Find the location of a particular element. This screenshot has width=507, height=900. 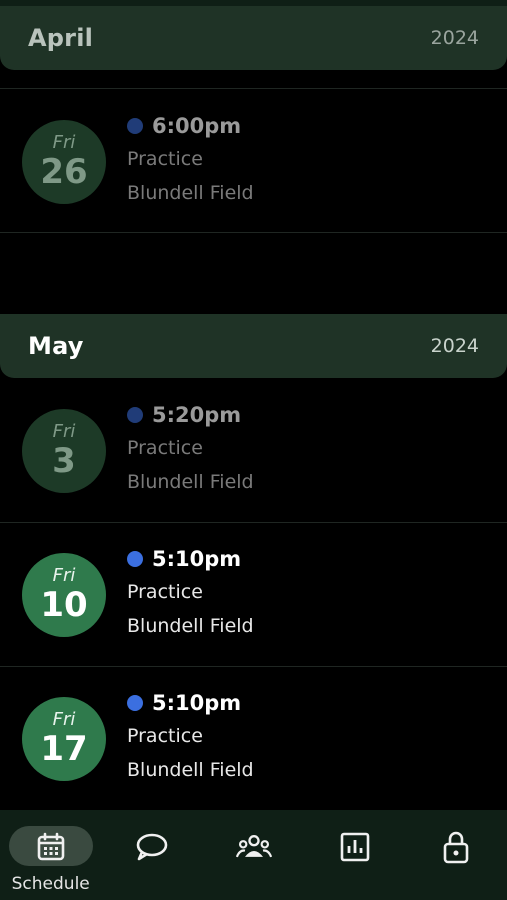

stats-icon is located at coordinates (355, 847).